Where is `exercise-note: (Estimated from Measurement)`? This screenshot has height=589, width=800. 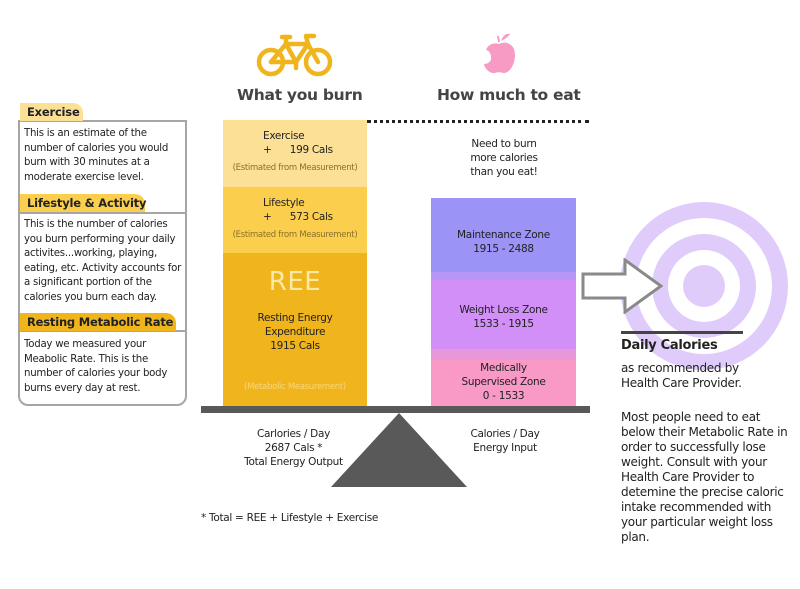 exercise-note: (Estimated from Measurement) is located at coordinates (295, 168).